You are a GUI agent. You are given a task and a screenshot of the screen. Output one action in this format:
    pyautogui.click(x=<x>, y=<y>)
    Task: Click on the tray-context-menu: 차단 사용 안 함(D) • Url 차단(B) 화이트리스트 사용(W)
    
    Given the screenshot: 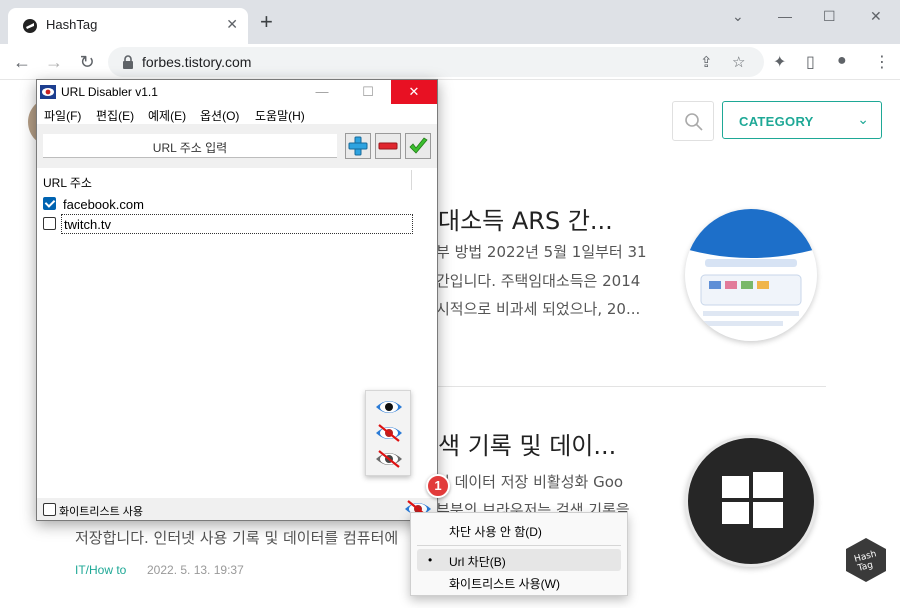 What is the action you would take?
    pyautogui.click(x=519, y=554)
    